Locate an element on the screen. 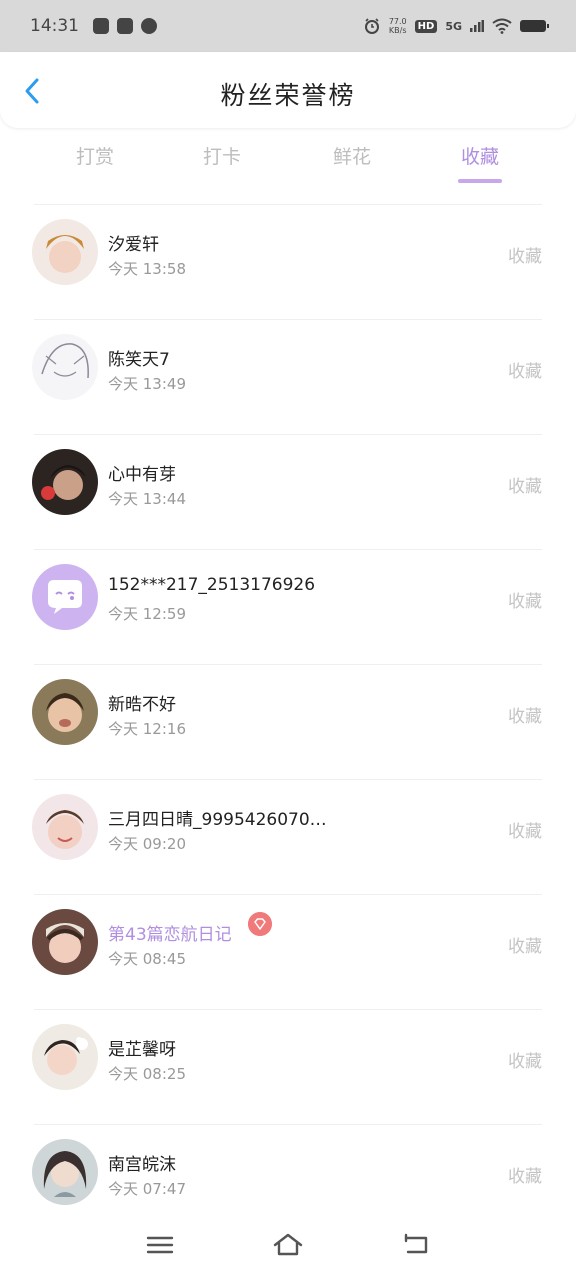 The image size is (576, 1280). battery-icon is located at coordinates (534, 26).